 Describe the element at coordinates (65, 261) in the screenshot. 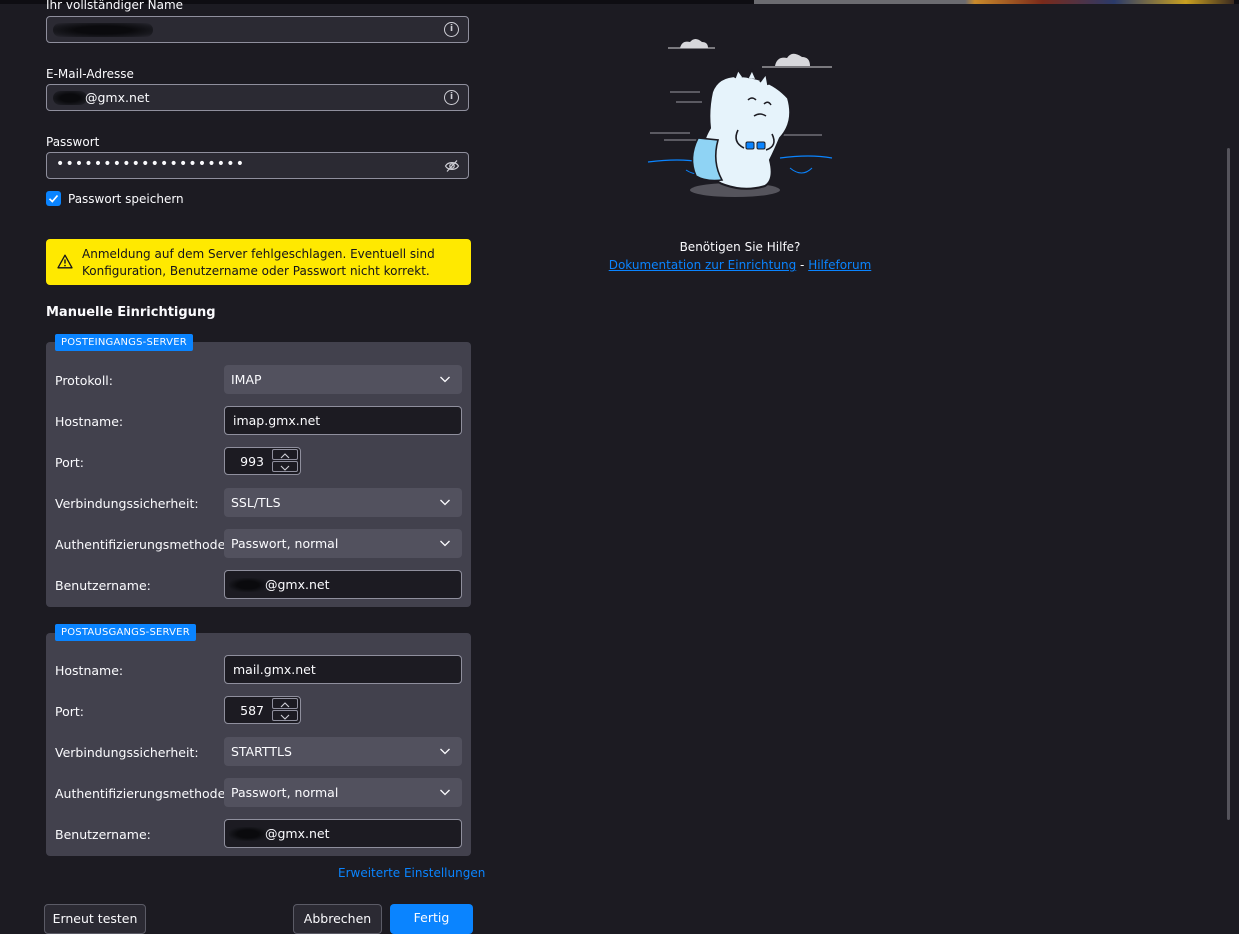

I see `warning-icon` at that location.